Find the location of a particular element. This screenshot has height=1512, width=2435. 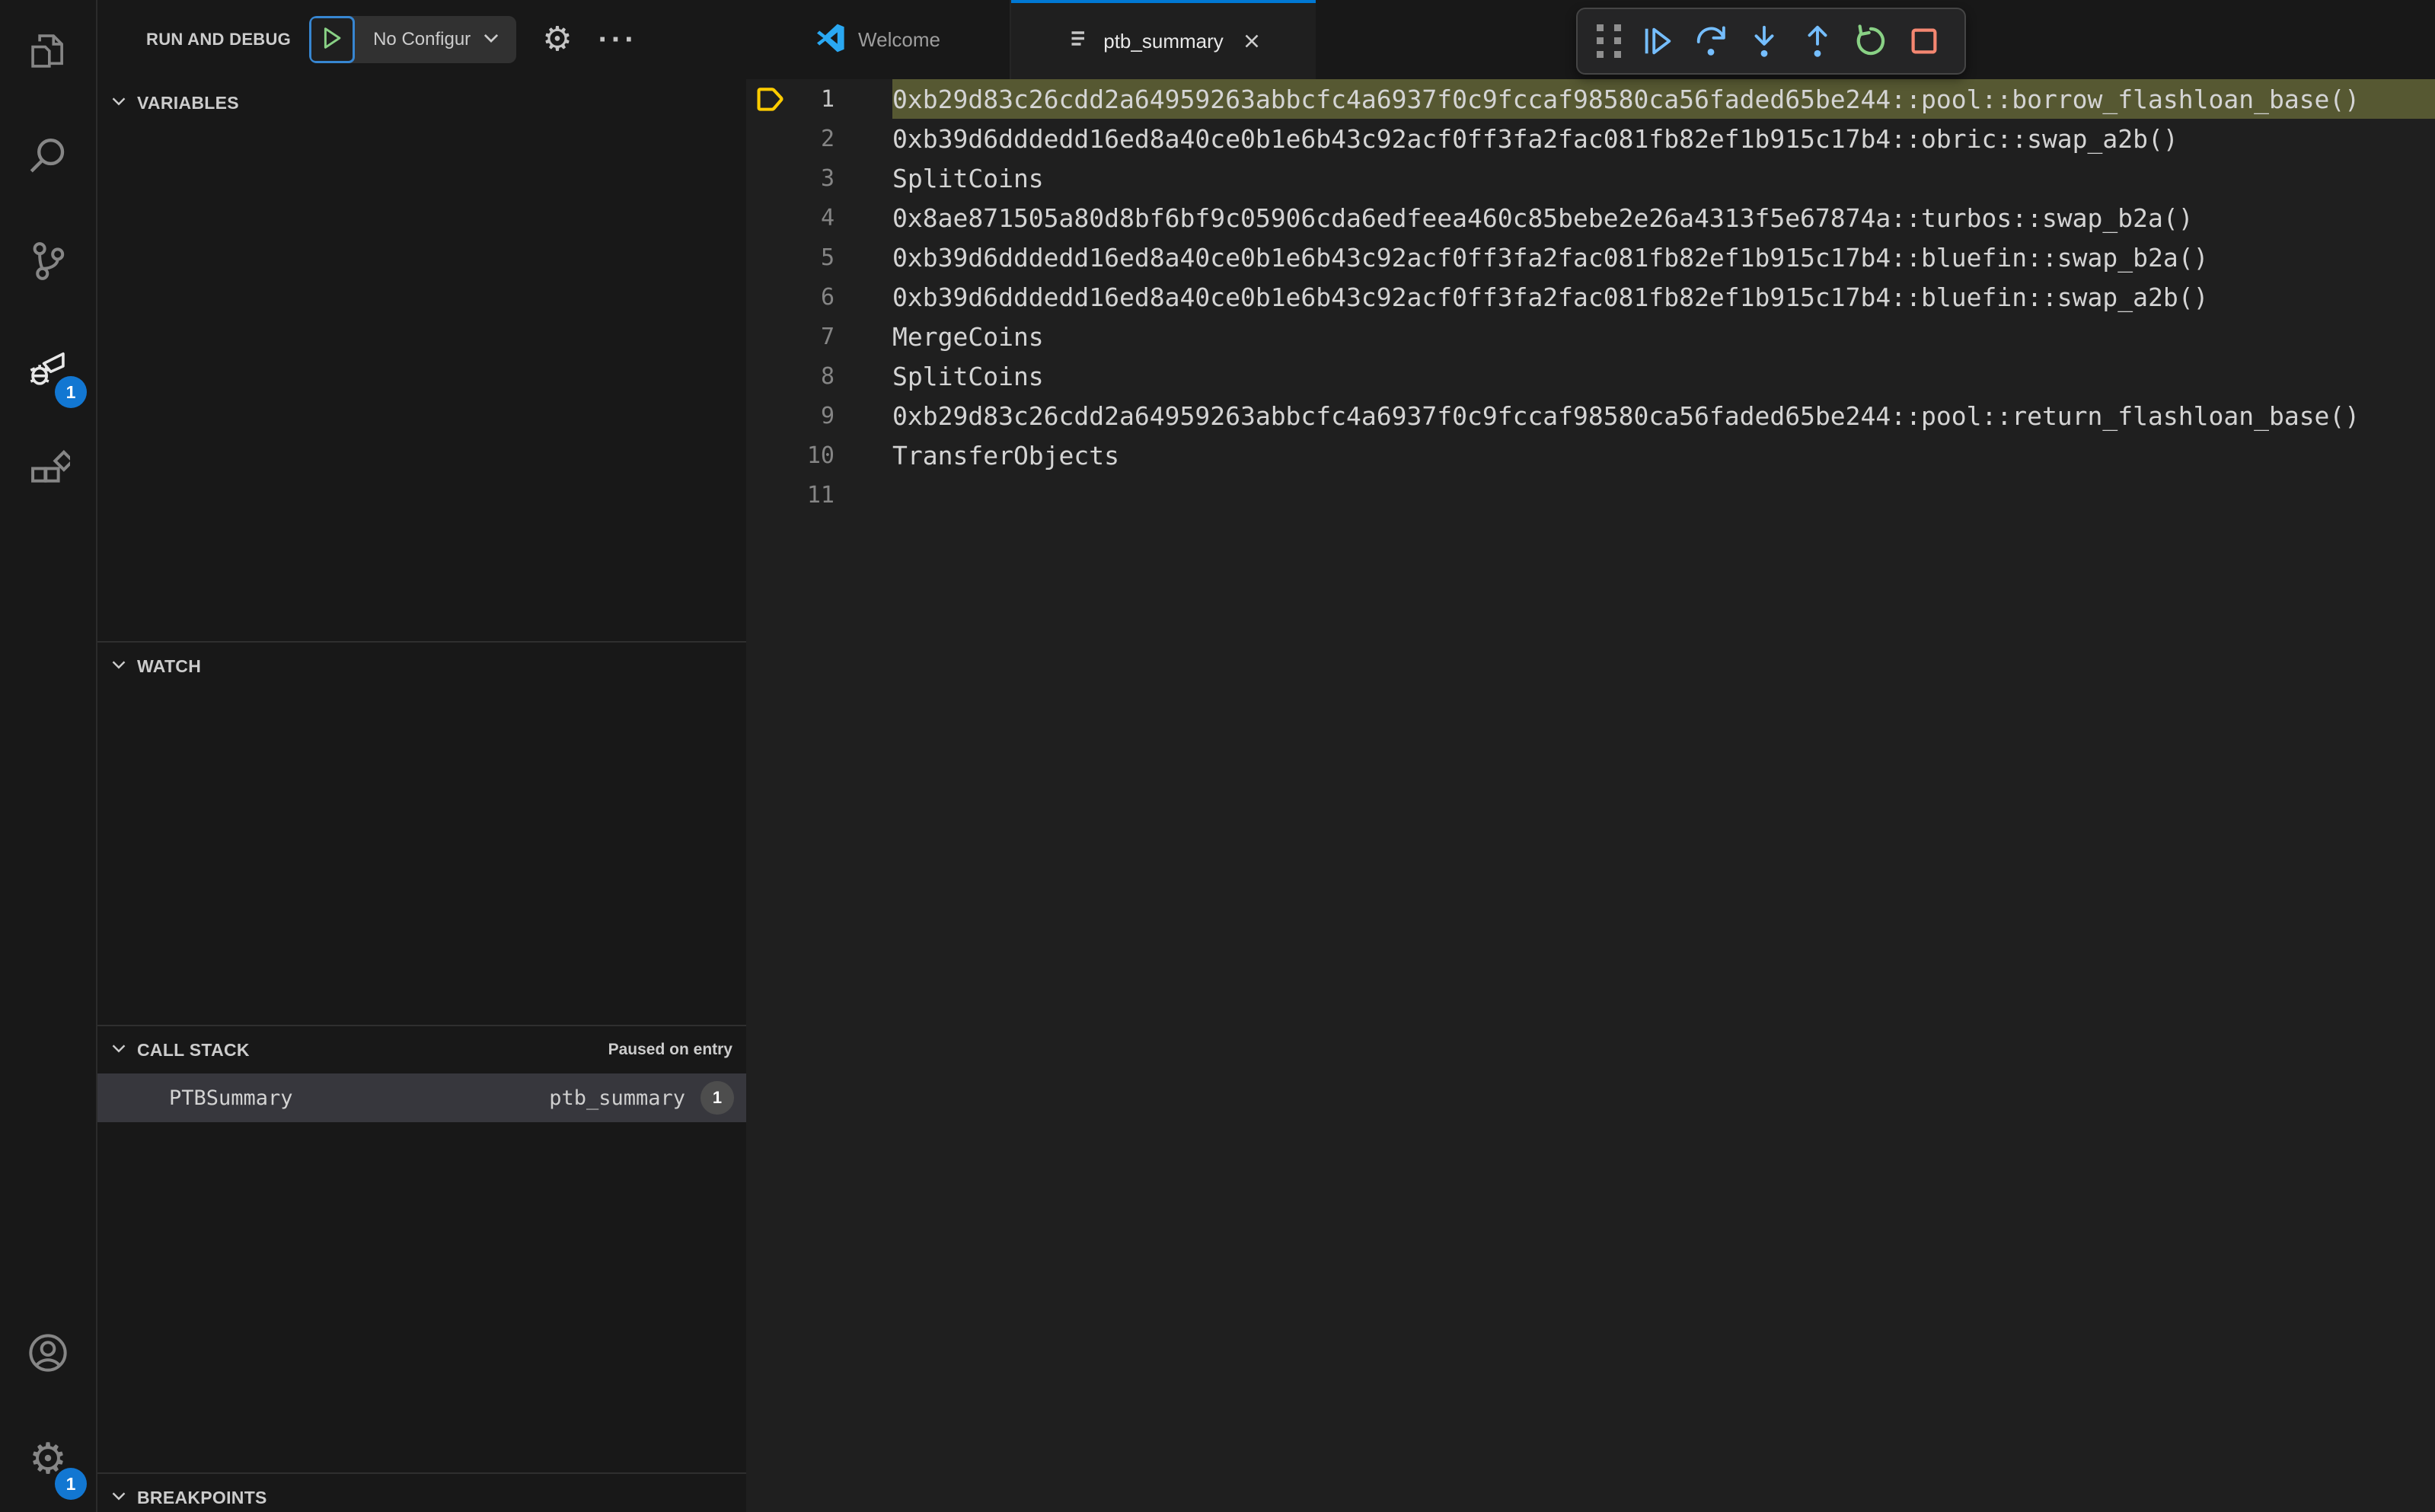

line-gutter: 1 is located at coordinates (819, 99).